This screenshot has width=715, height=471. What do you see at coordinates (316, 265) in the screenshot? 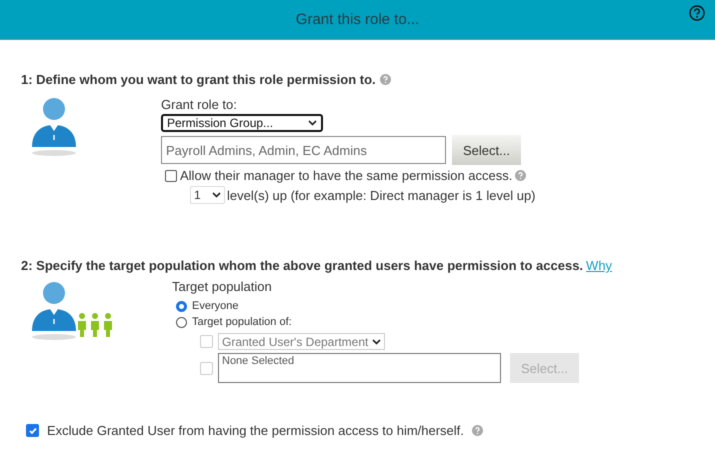
I see `section-heading: 2: Specify the target population whom the above granted users have permission to access. Why` at bounding box center [316, 265].